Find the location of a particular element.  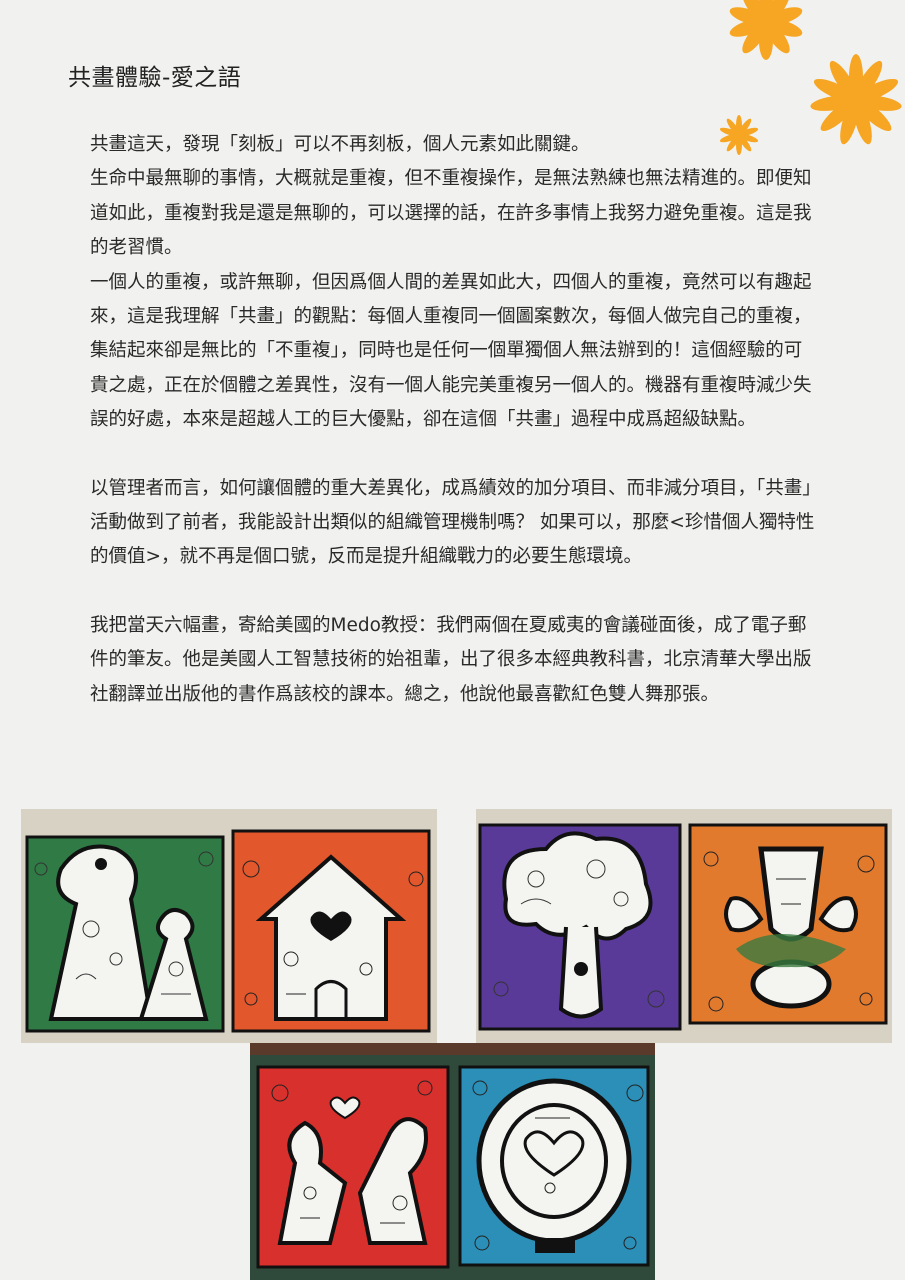

flower-decoration-top is located at coordinates (766, 30).